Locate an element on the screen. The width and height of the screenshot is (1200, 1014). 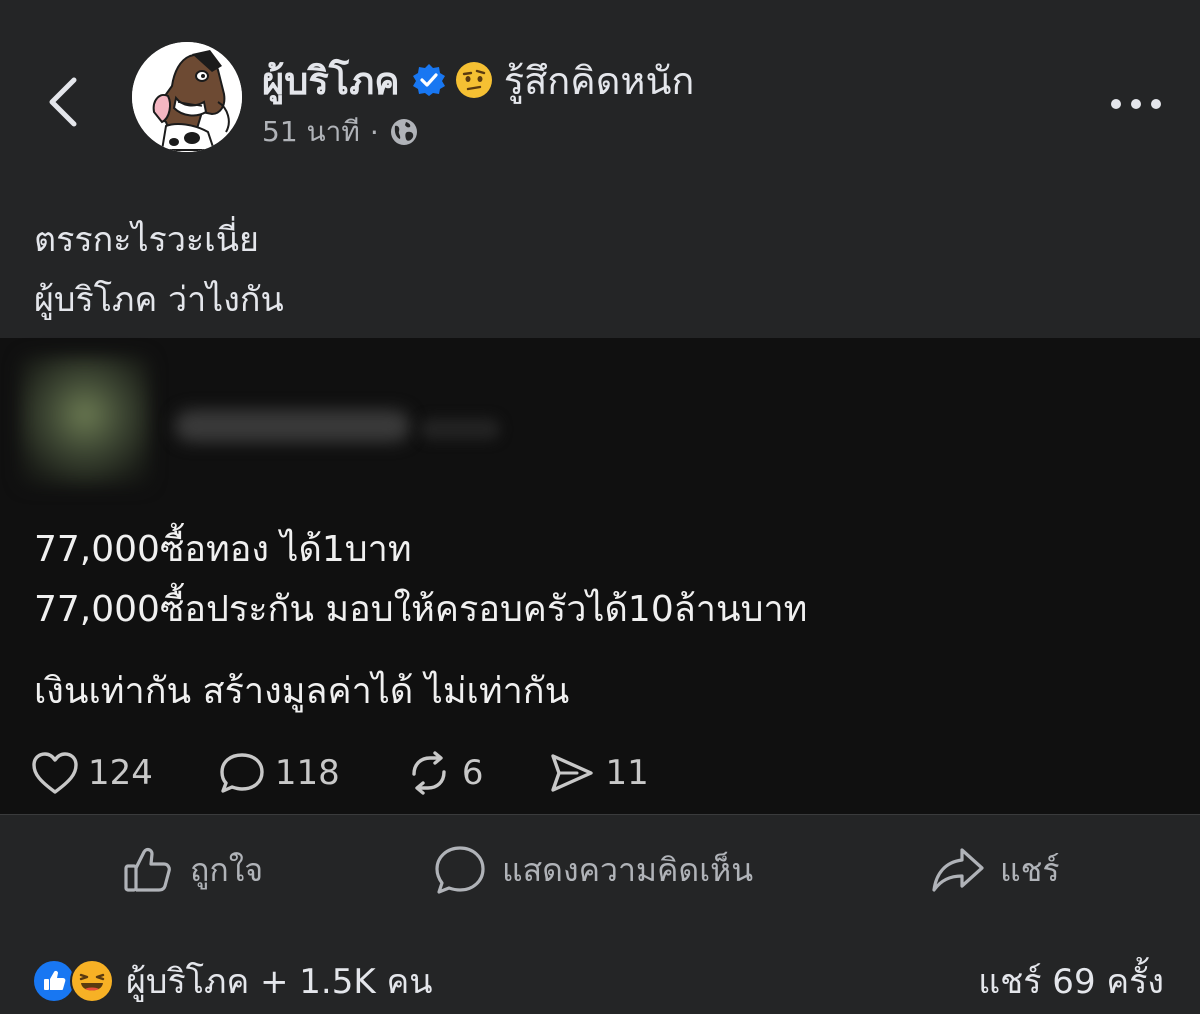
reaction-summary: ผู้บริโภค + 1.5K คน แชร์ 69 ครั้ง is located at coordinates (600, 976).